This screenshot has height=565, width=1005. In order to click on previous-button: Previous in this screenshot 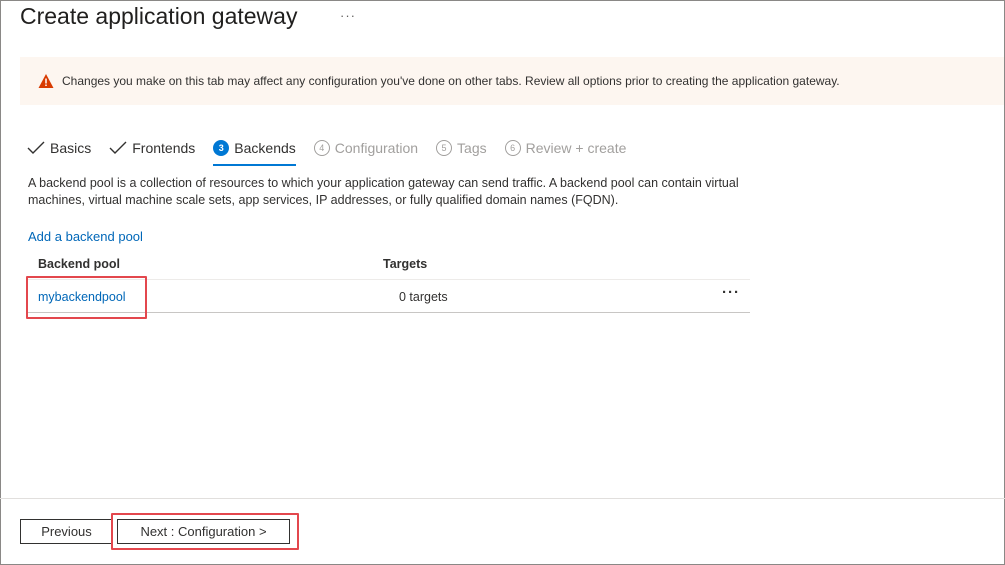, I will do `click(66, 531)`.